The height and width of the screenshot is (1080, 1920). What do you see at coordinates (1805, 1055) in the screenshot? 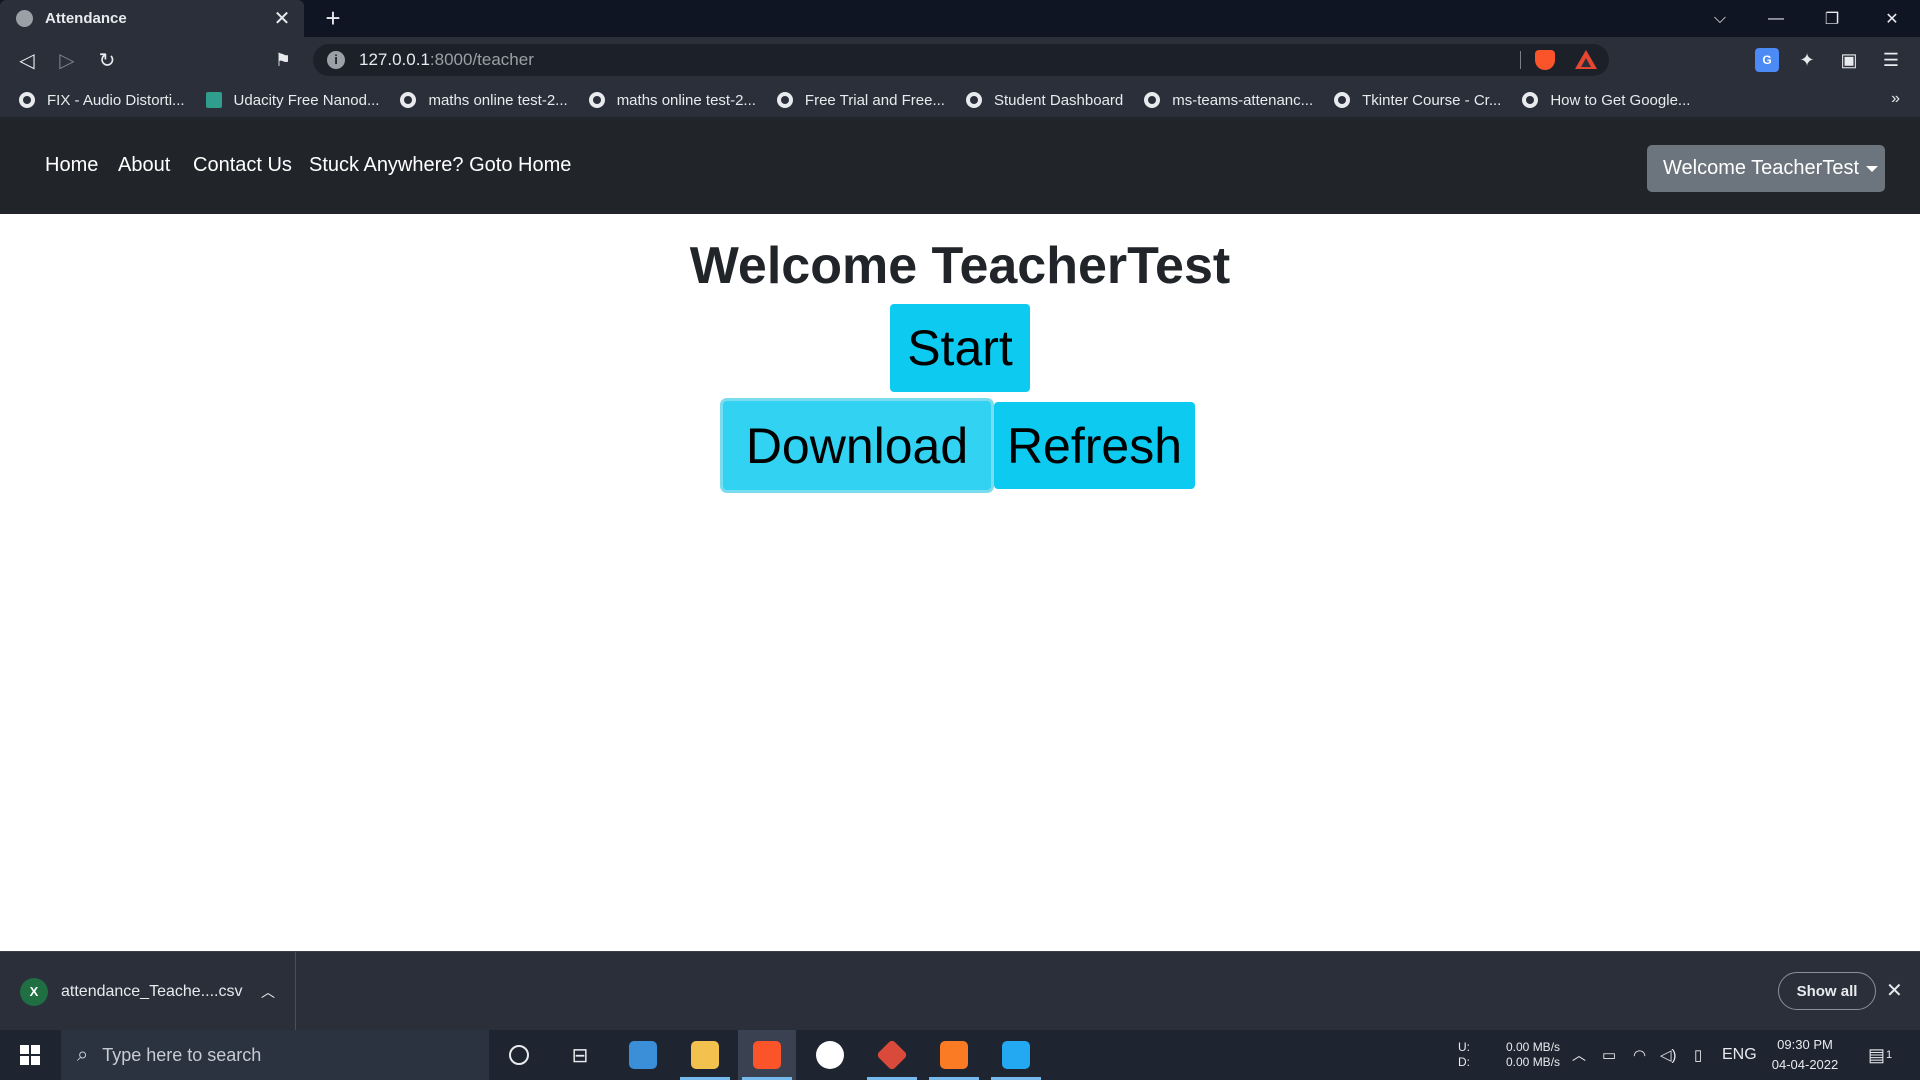
I see `clock: 09:30 PM 04-04-2022` at bounding box center [1805, 1055].